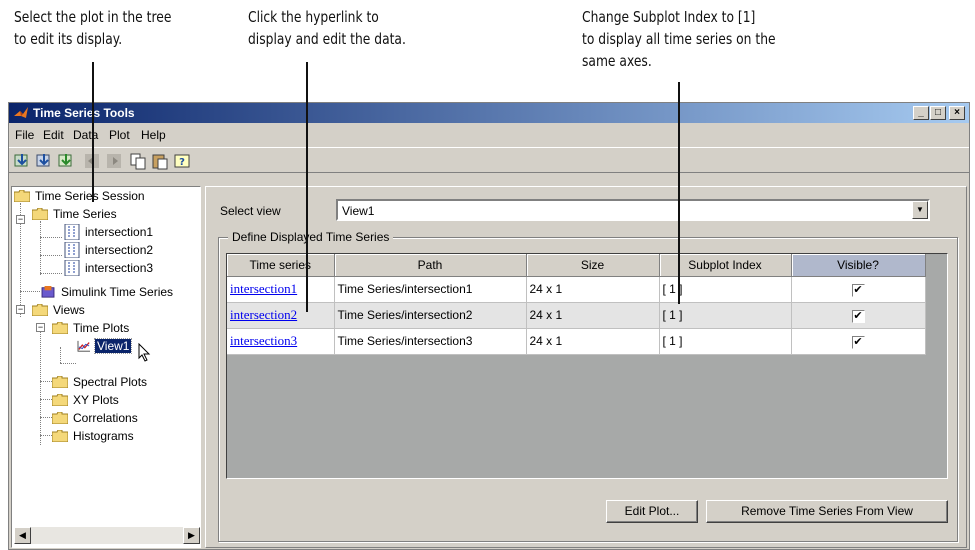 The width and height of the screenshot is (975, 550). Describe the element at coordinates (358, 211) in the screenshot. I see `select-view-value: View1` at that location.